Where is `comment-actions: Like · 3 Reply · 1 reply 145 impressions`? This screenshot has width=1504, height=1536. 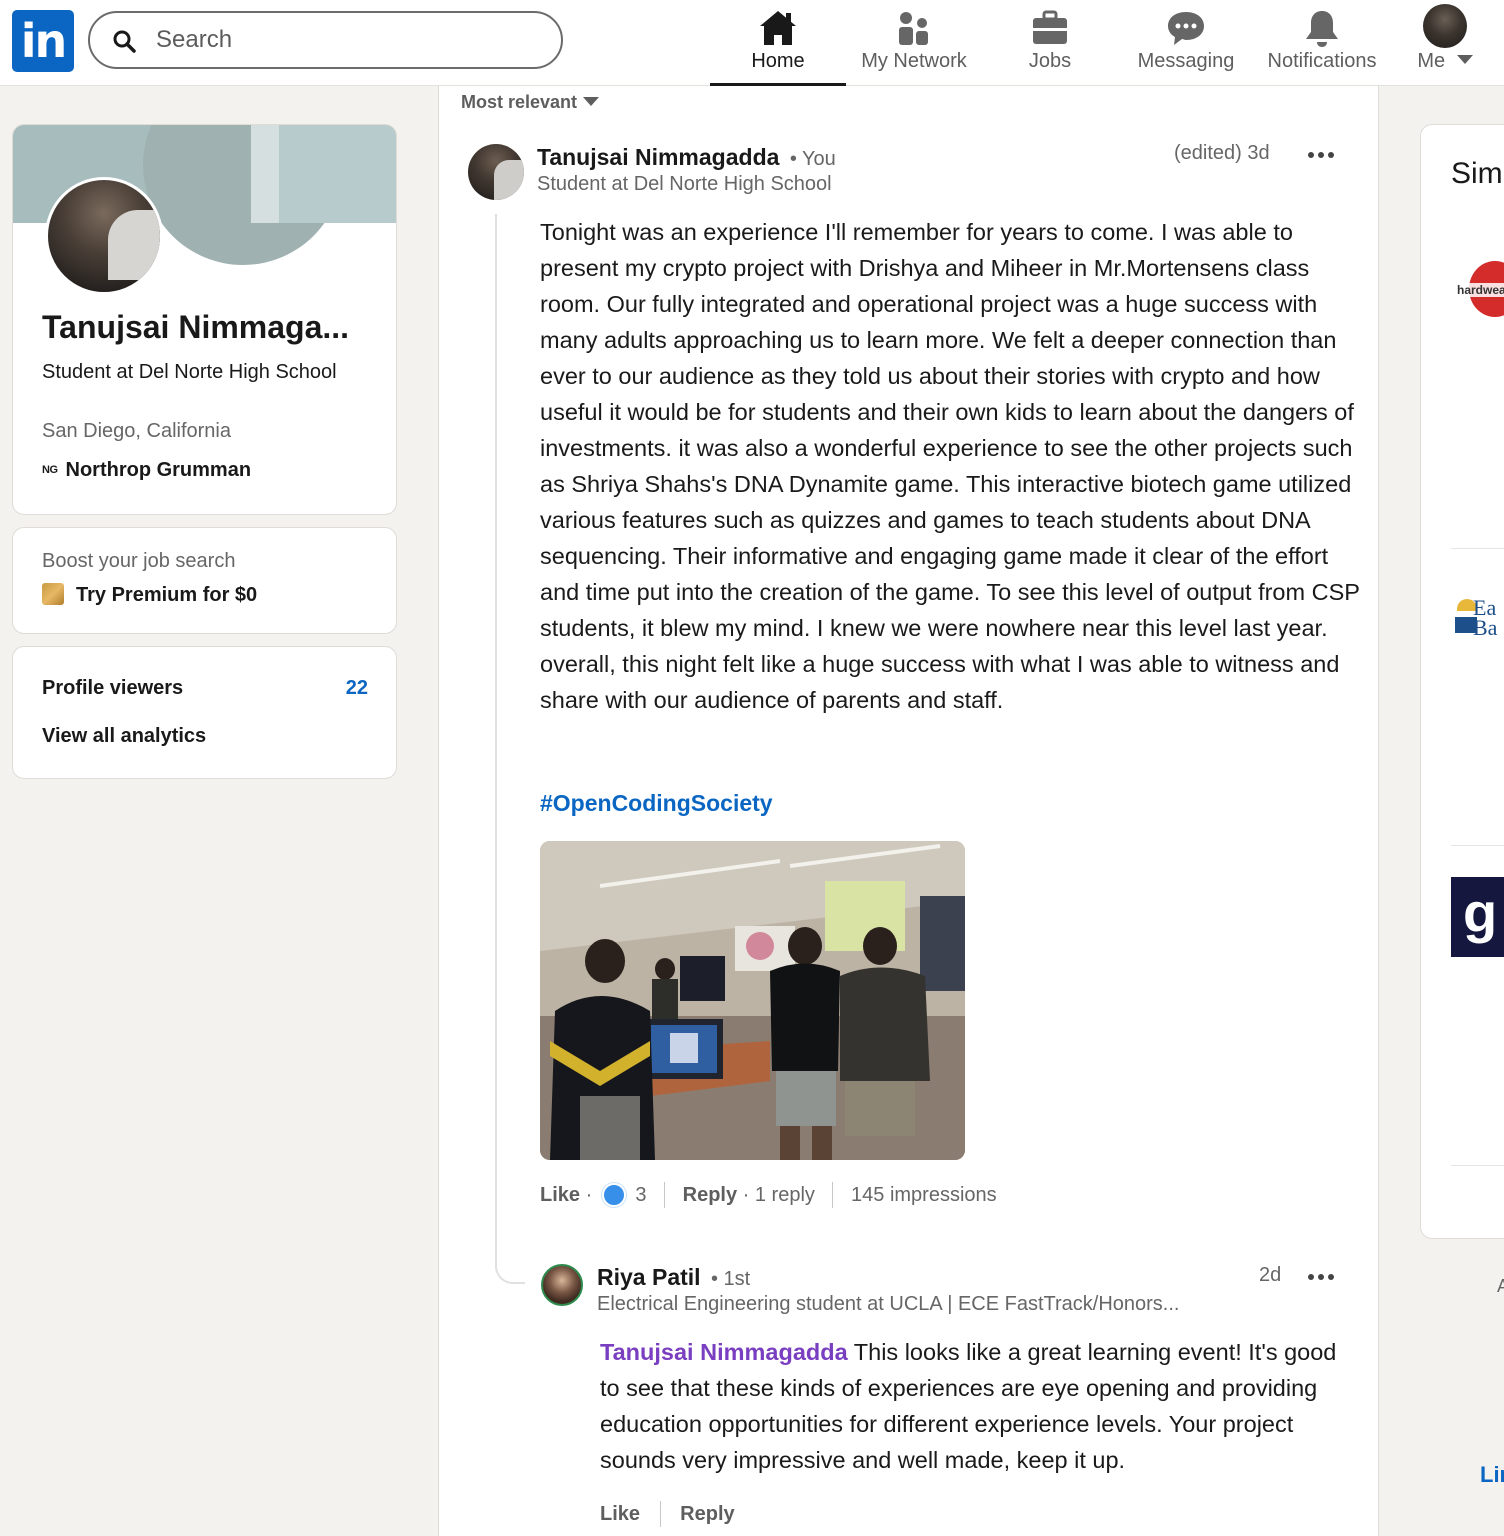 comment-actions: Like · 3 Reply · 1 reply 145 impressions is located at coordinates (768, 1195).